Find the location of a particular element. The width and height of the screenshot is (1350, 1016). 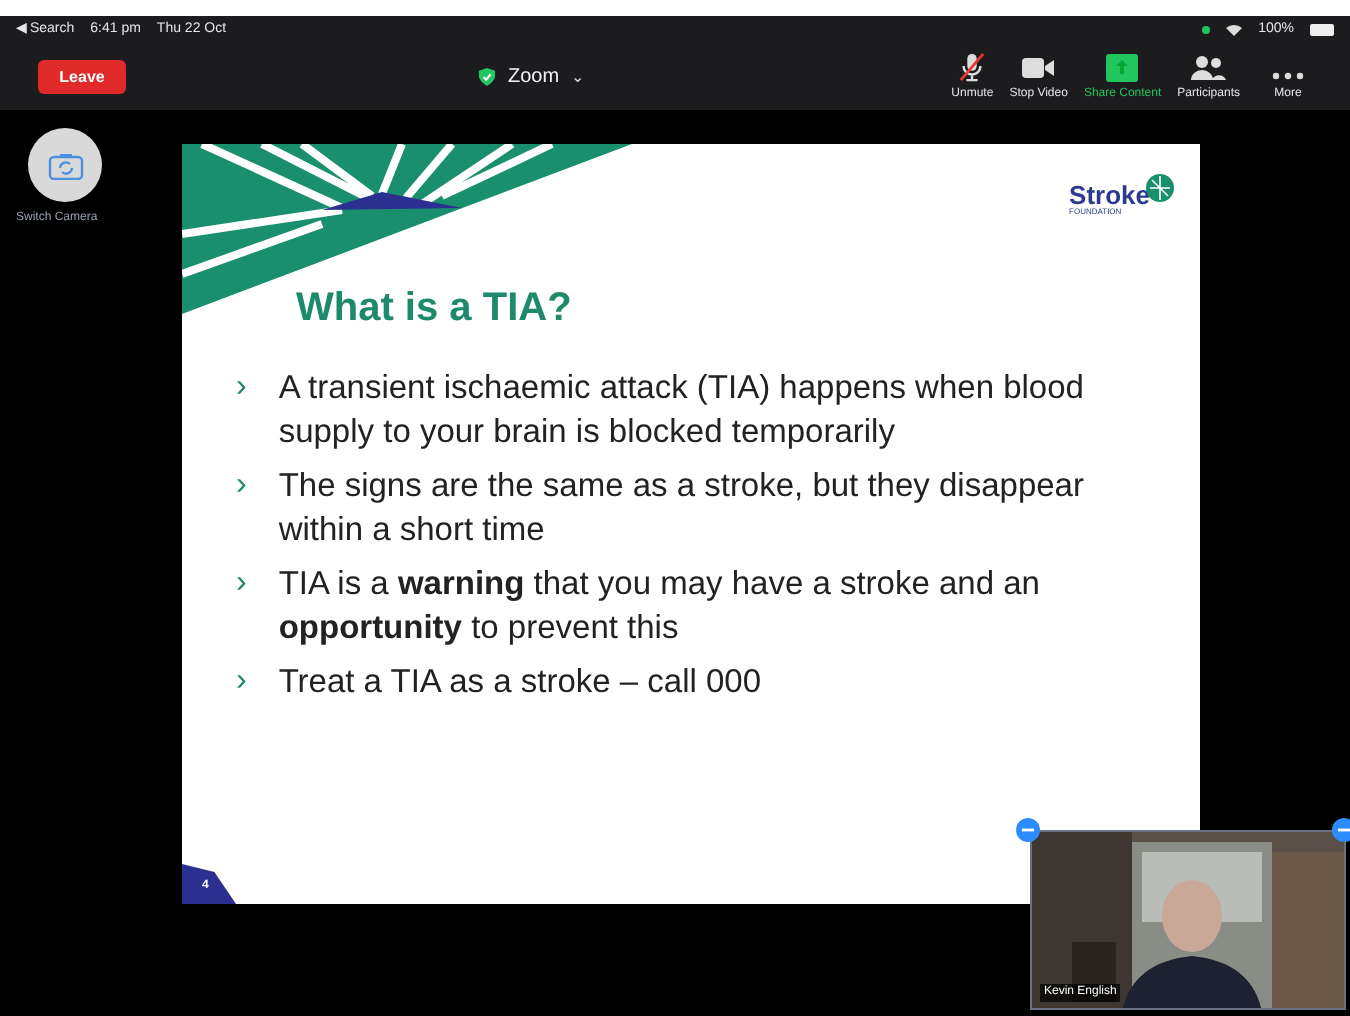

bullet-text: TIA is a warning that you may have a stroke and an opportunity to prevent this is located at coordinates (660, 607).